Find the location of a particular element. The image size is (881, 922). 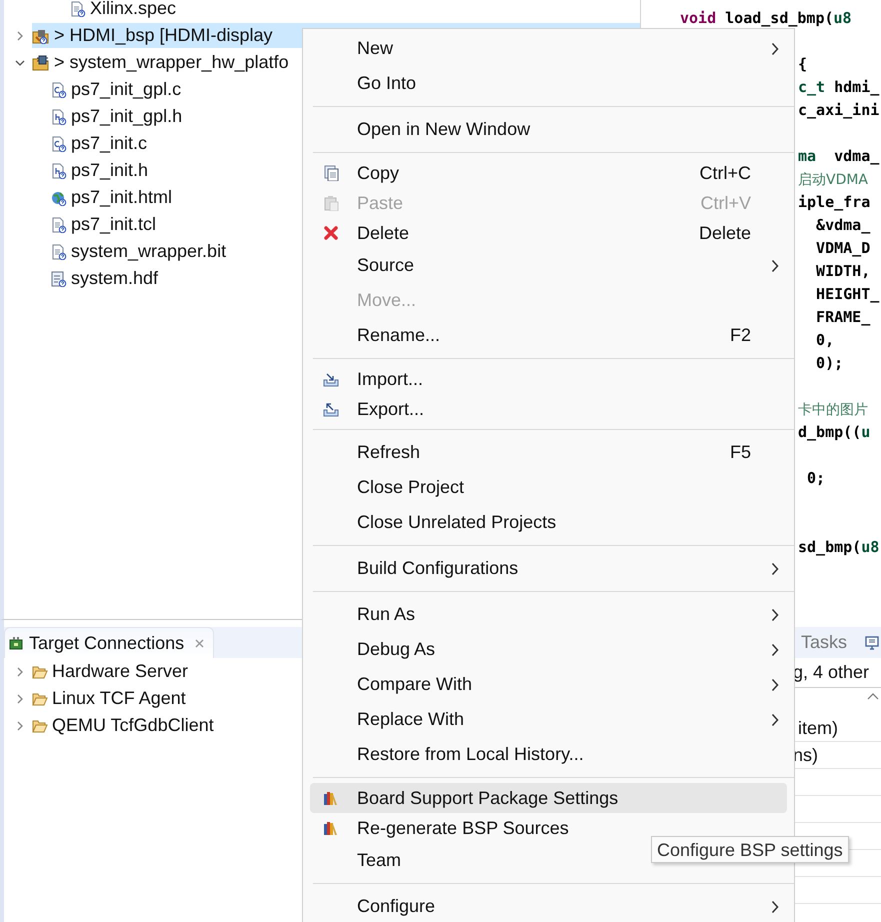

code-line: sd_bmp(u8 is located at coordinates (839, 547).